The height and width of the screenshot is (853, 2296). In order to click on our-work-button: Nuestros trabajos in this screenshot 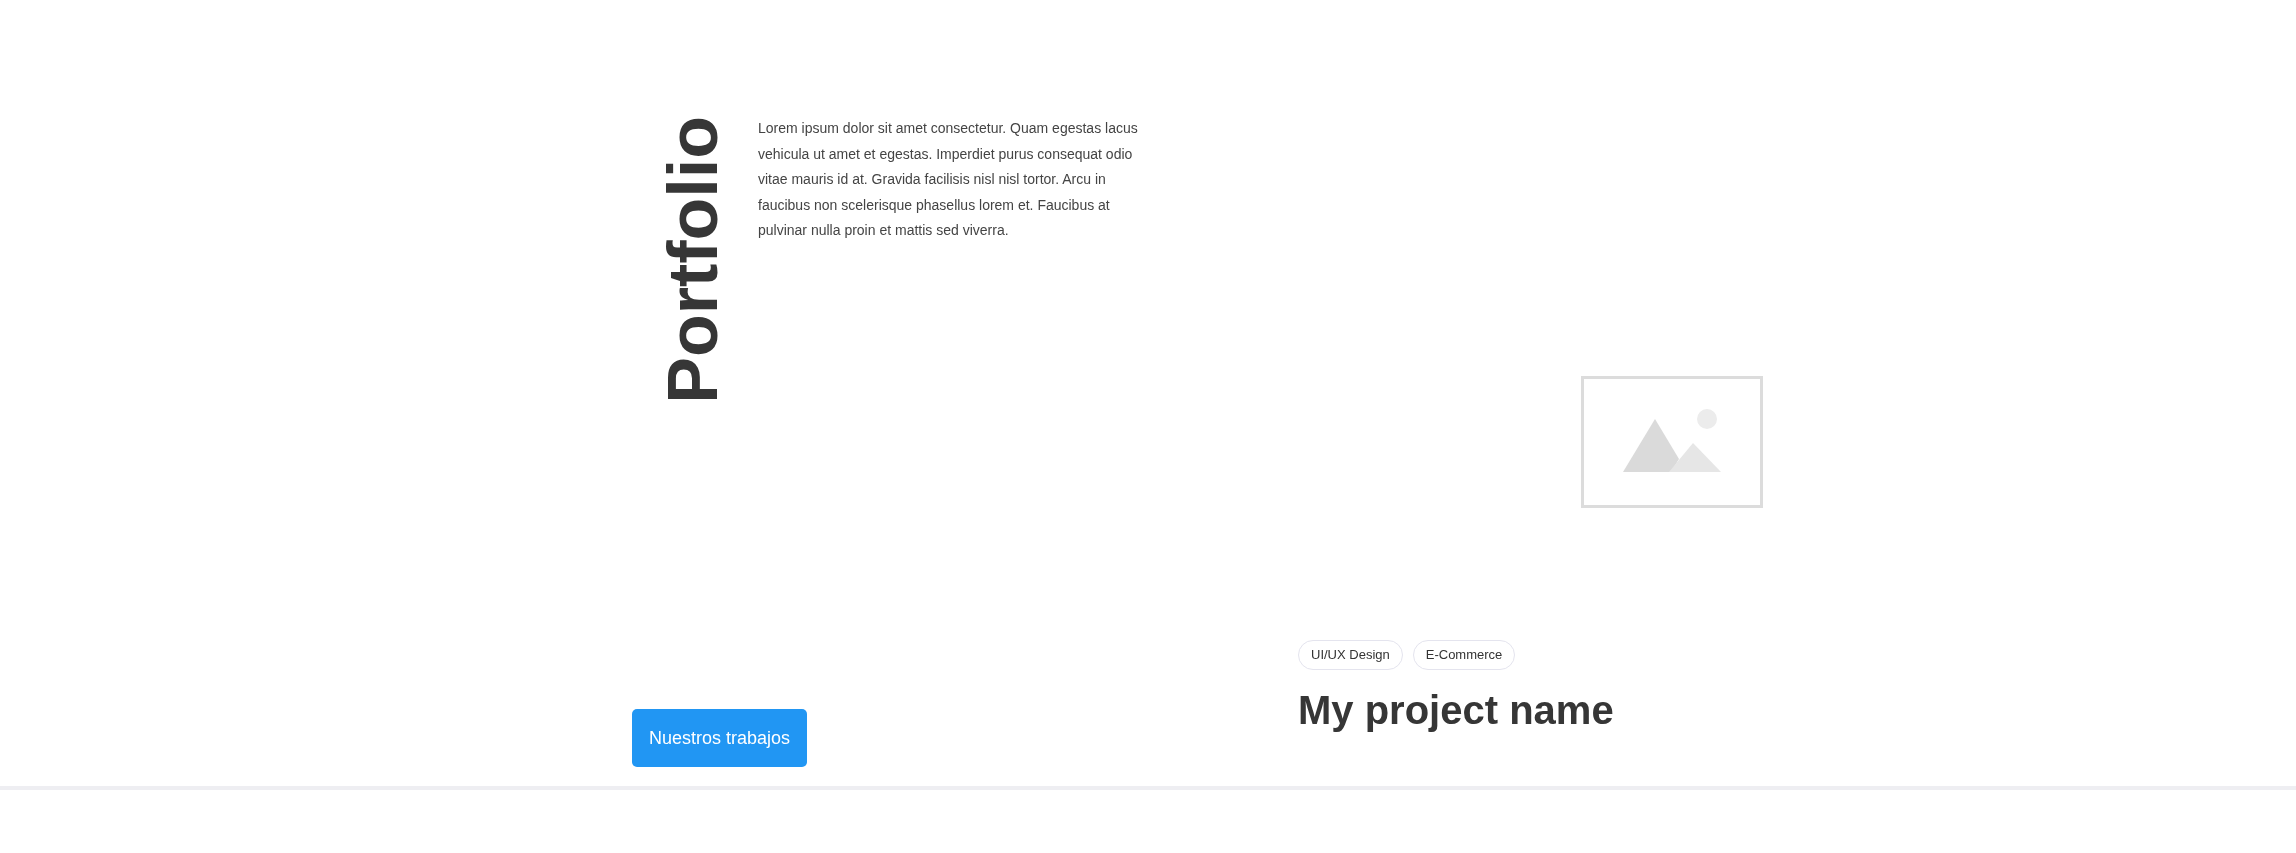, I will do `click(720, 738)`.